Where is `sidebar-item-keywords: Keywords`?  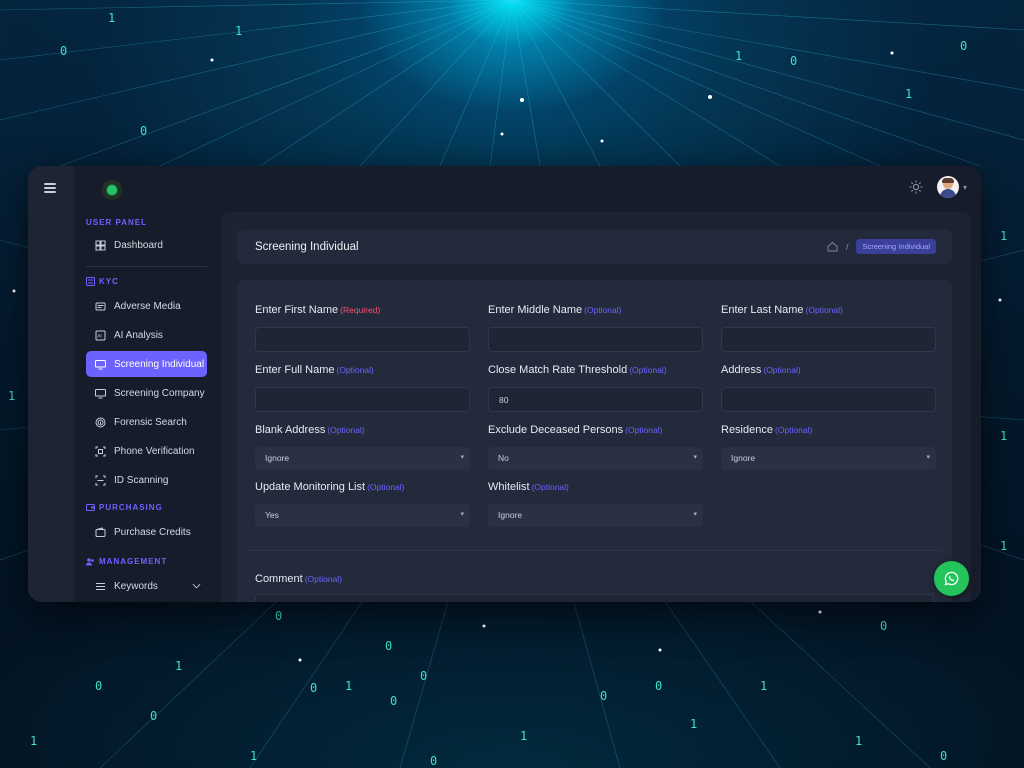
sidebar-item-keywords: Keywords is located at coordinates (146, 586).